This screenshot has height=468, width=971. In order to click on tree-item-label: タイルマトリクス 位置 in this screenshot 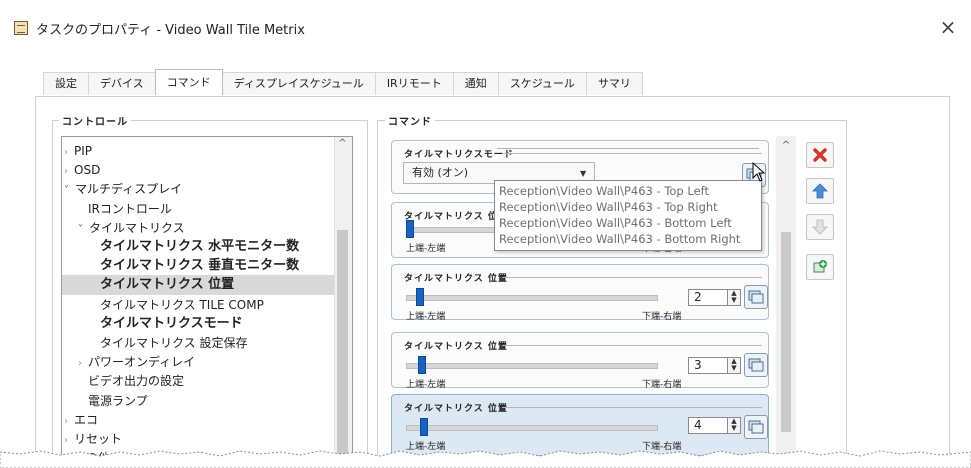, I will do `click(167, 285)`.